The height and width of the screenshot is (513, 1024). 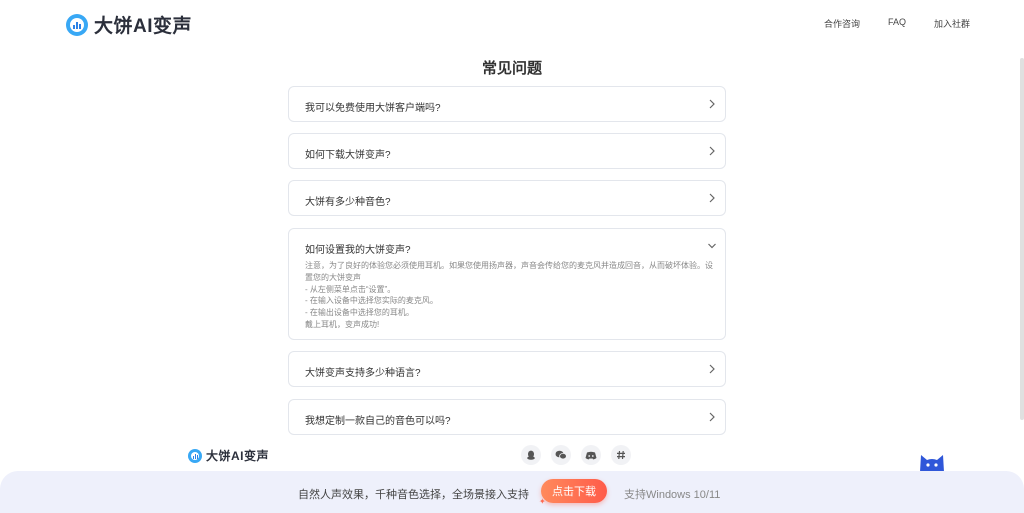 I want to click on download-button: 点击下载, so click(x=573, y=492).